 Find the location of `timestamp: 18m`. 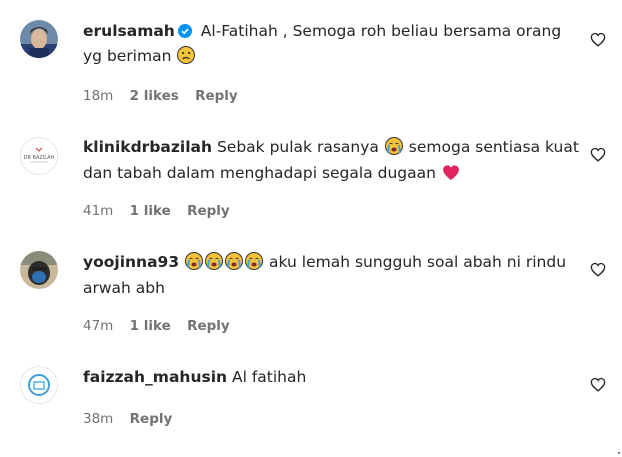

timestamp: 18m is located at coordinates (98, 96).